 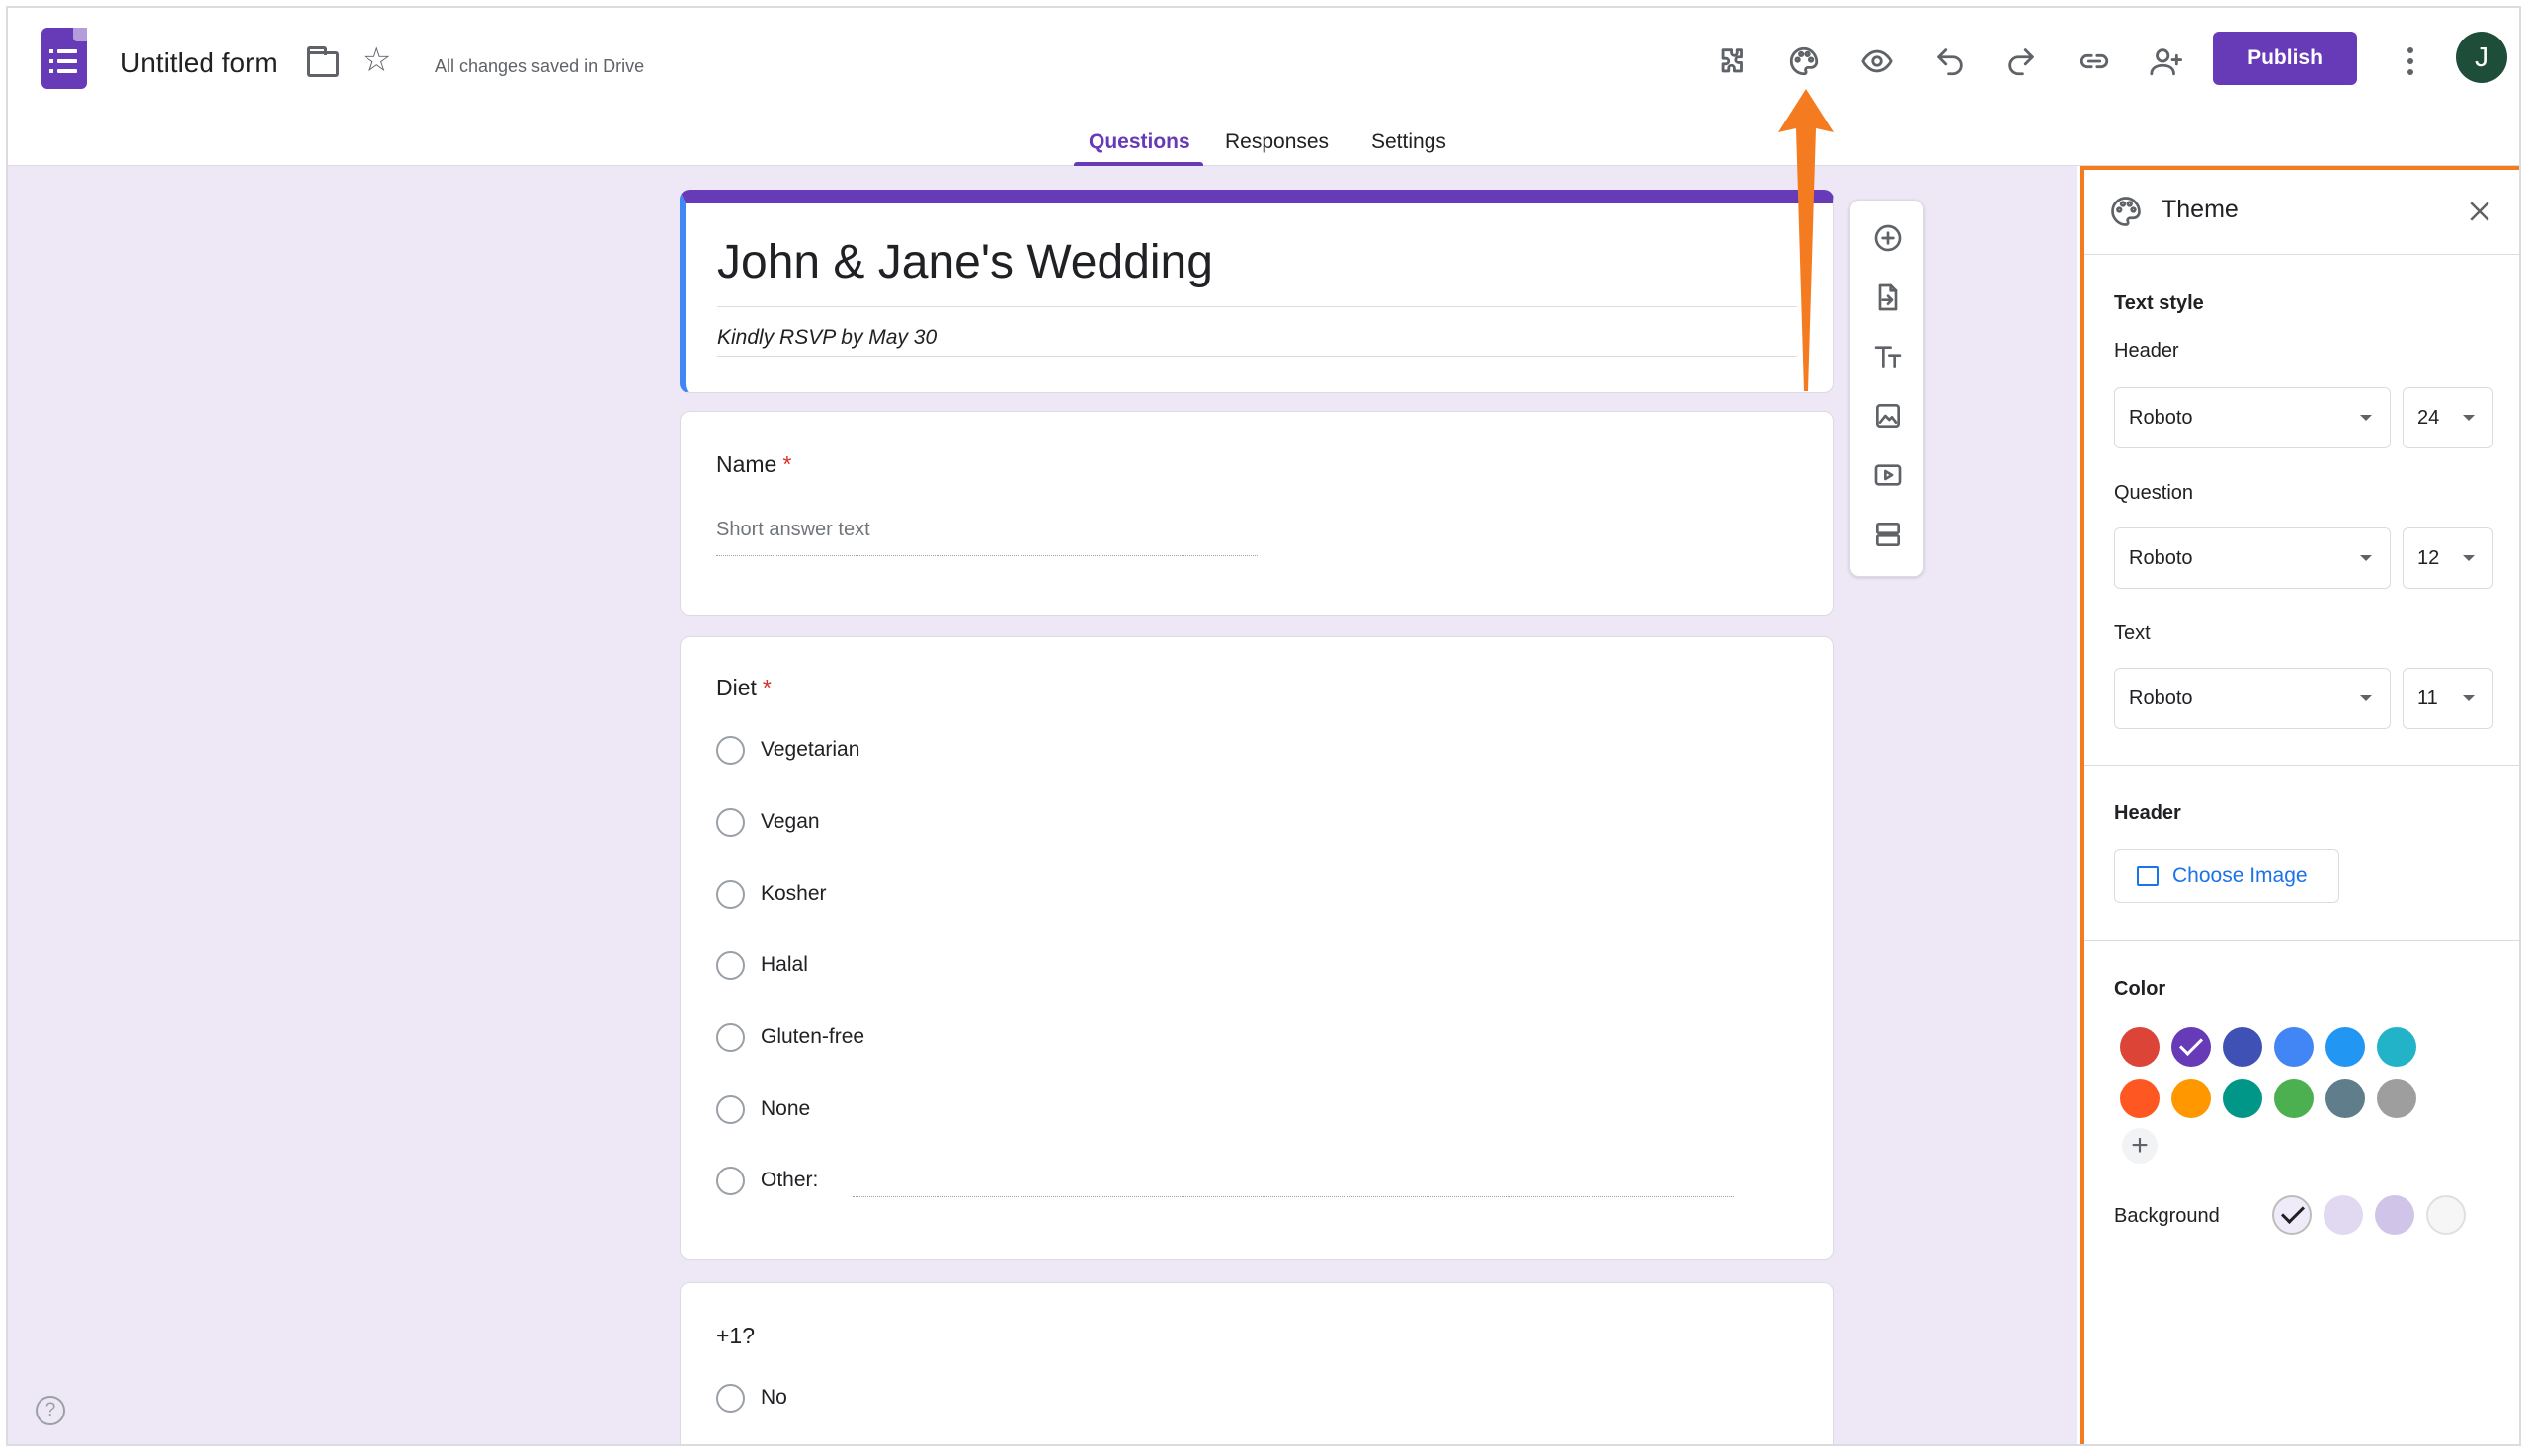 I want to click on background-label: Background, so click(x=2167, y=1216).